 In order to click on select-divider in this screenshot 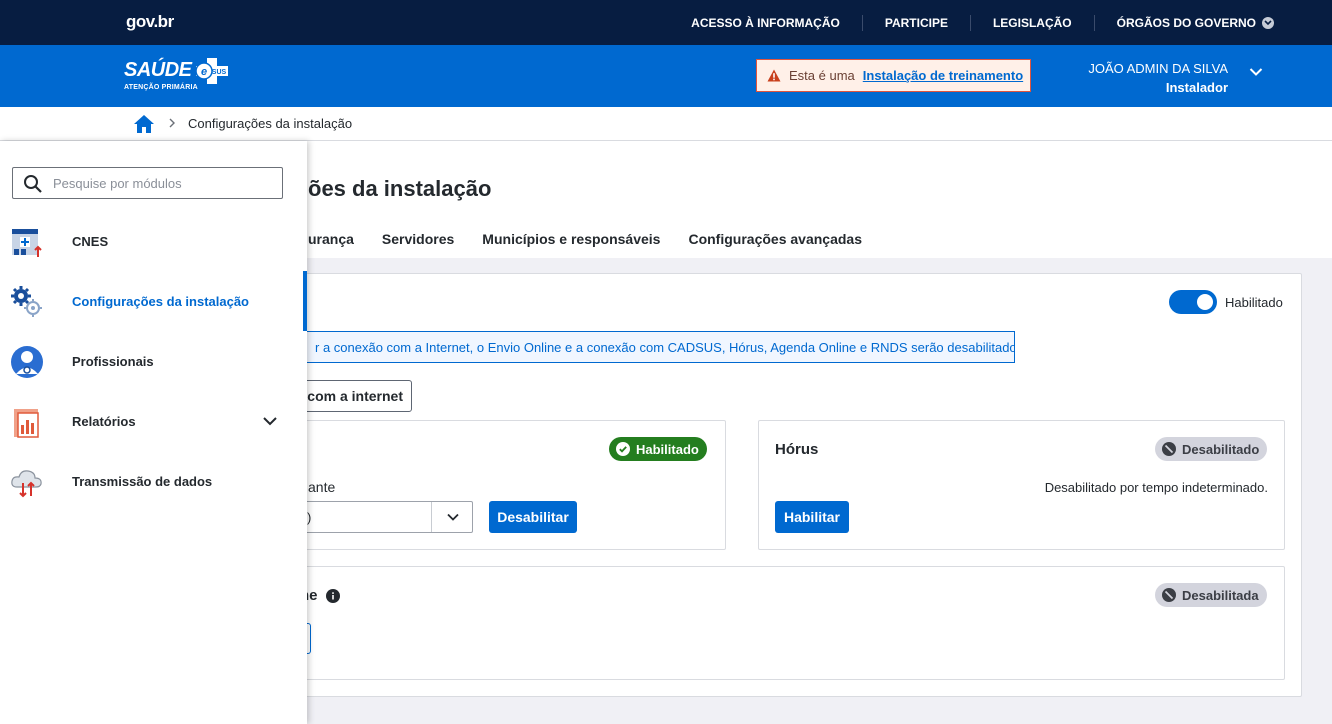, I will do `click(431, 517)`.